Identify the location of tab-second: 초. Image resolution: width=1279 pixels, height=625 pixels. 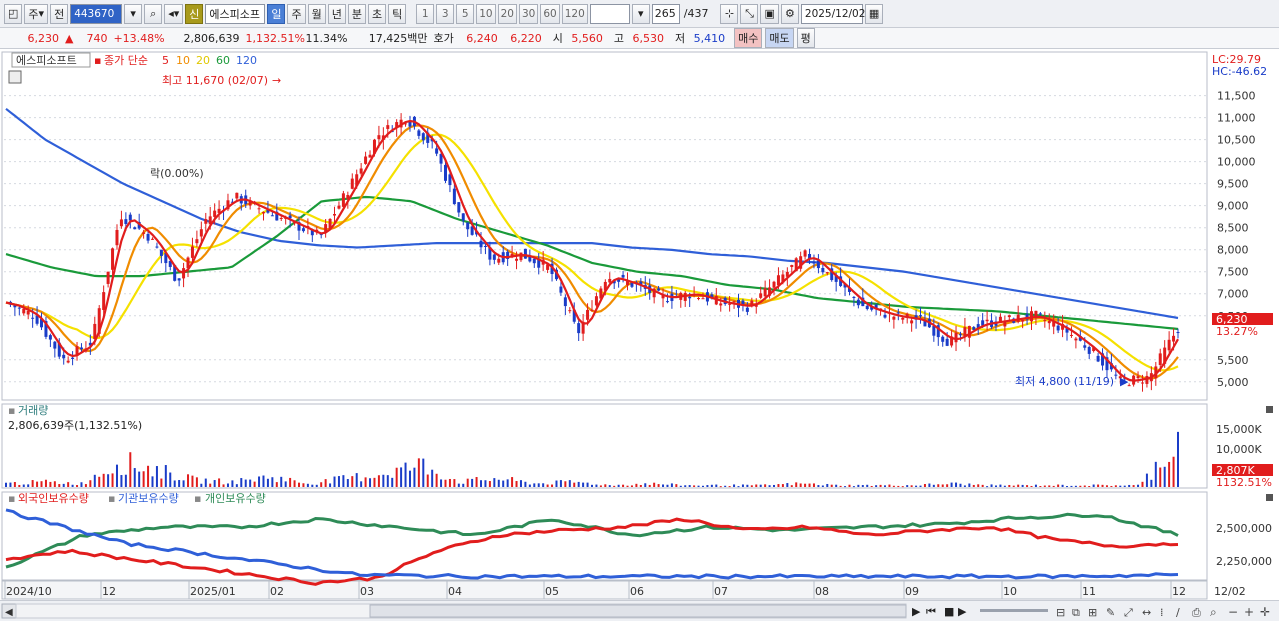
(377, 13).